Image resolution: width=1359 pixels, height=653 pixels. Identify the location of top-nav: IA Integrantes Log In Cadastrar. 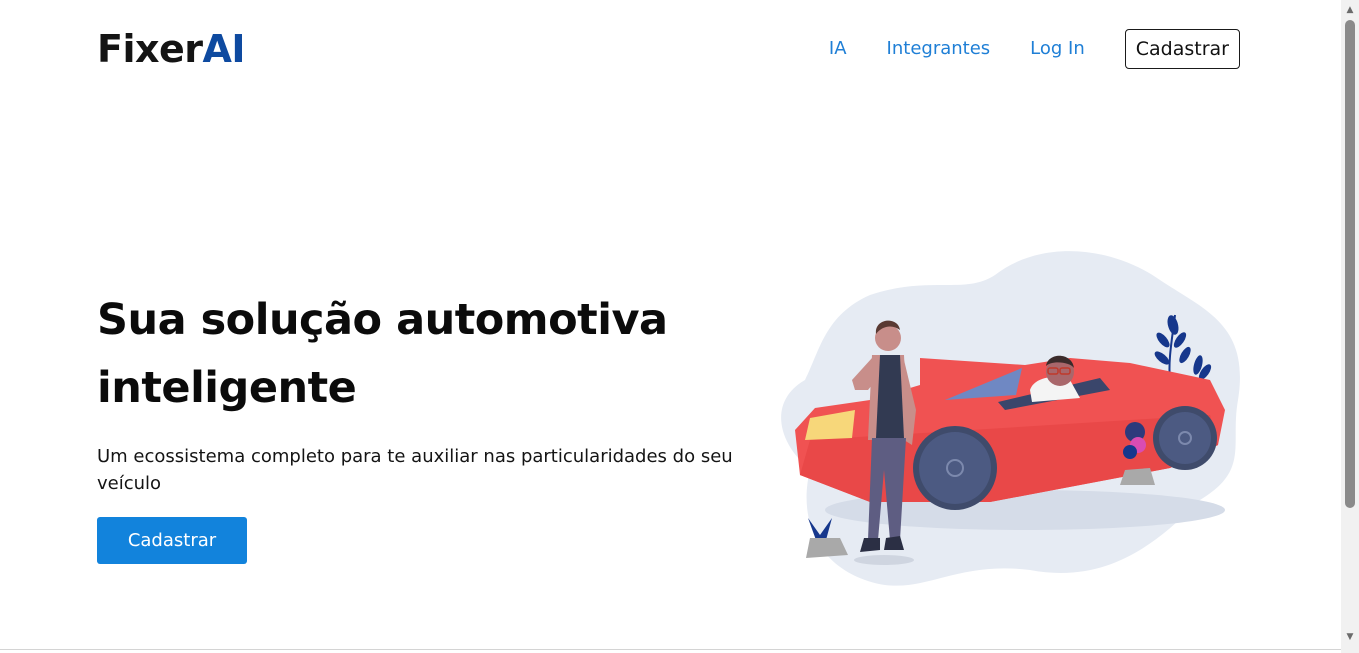
(1034, 49).